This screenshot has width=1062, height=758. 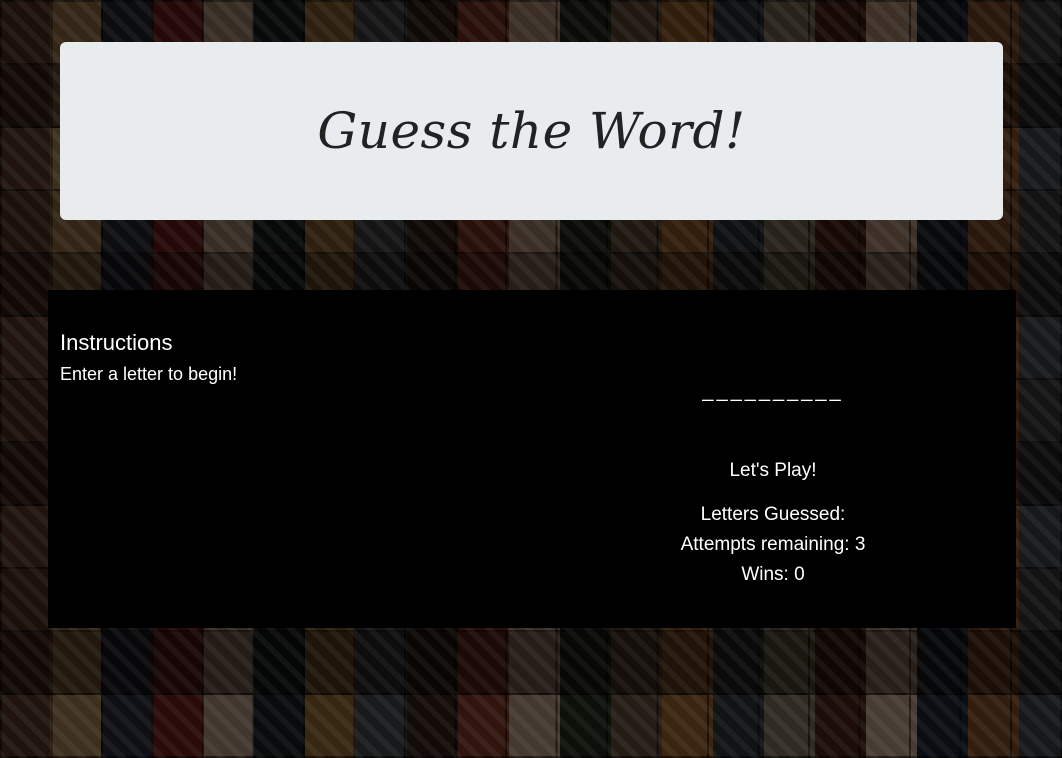 What do you see at coordinates (149, 374) in the screenshot?
I see `instructions-text: Enter a letter to begin!` at bounding box center [149, 374].